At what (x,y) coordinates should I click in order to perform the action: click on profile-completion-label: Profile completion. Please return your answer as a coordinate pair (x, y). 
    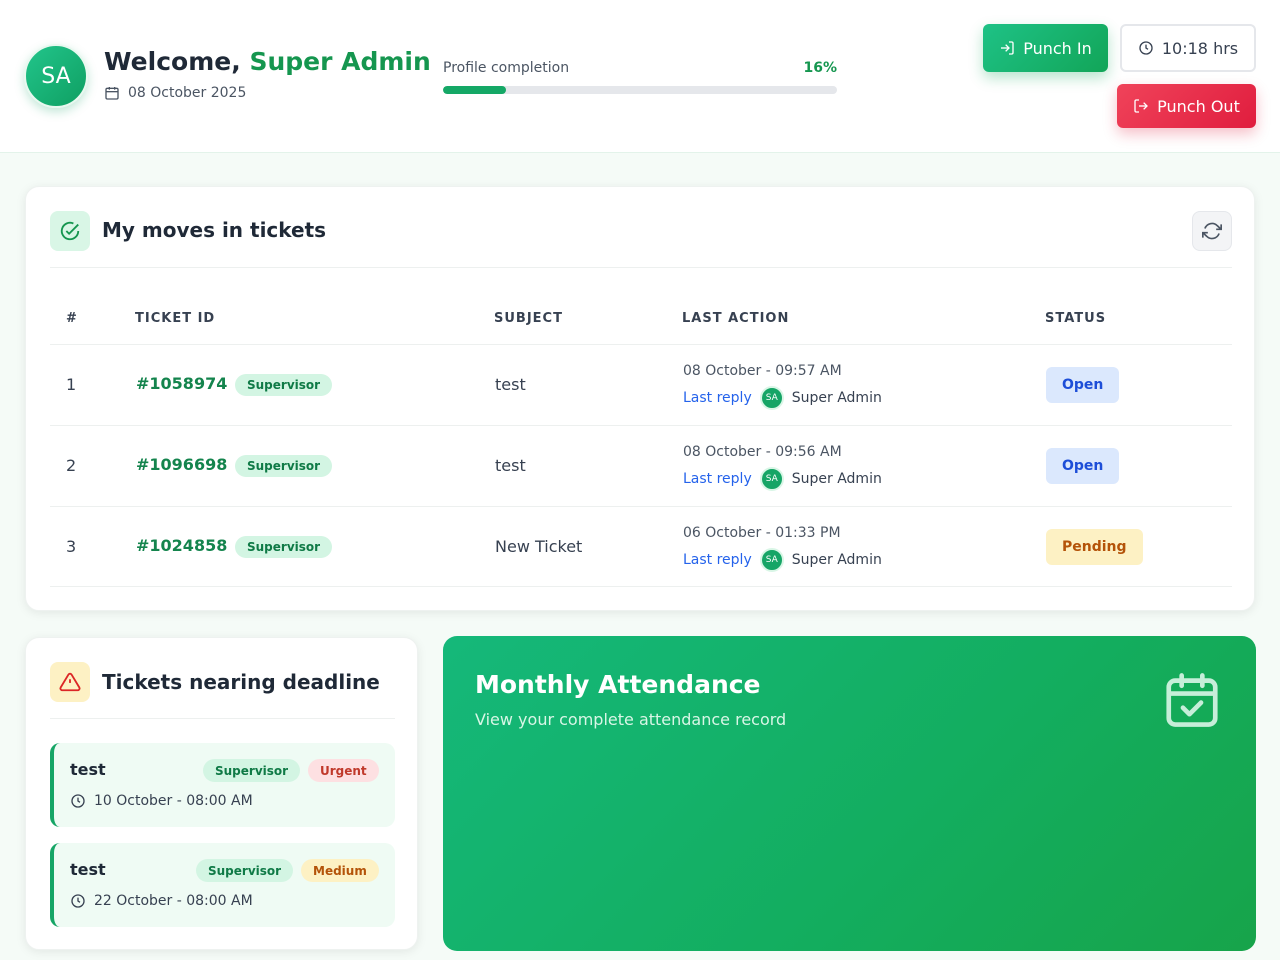
    Looking at the image, I should click on (506, 68).